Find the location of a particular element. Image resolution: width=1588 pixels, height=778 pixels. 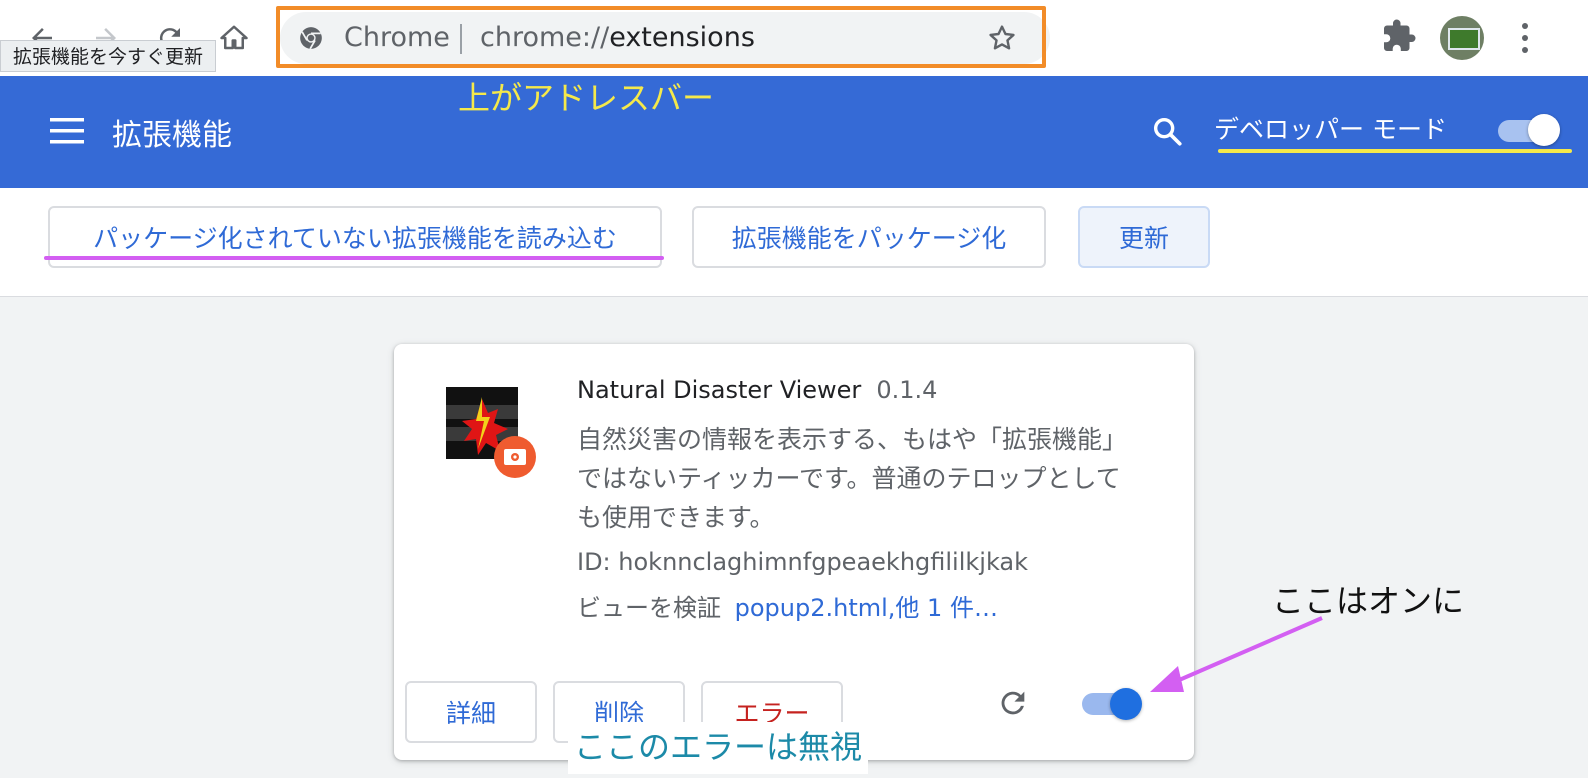

search-icon is located at coordinates (1167, 133).